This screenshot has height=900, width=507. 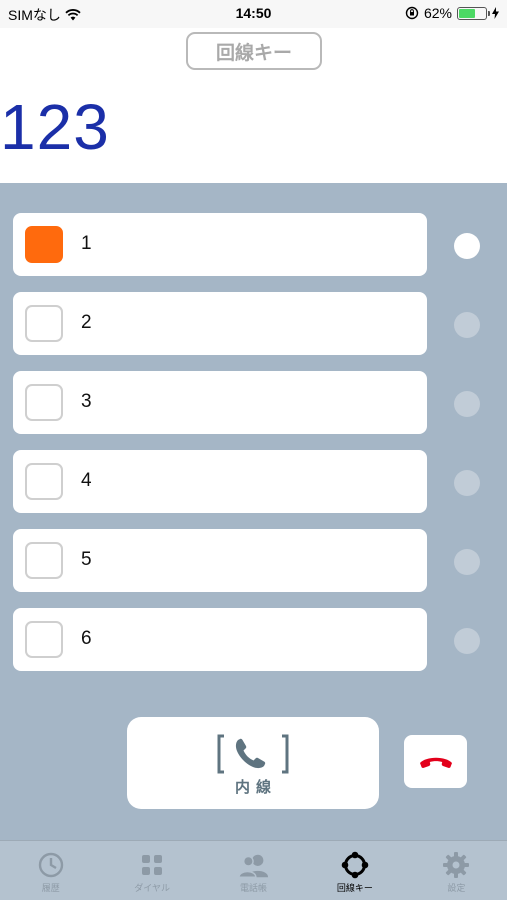 I want to click on tab-label: 電話帳, so click(x=254, y=889).